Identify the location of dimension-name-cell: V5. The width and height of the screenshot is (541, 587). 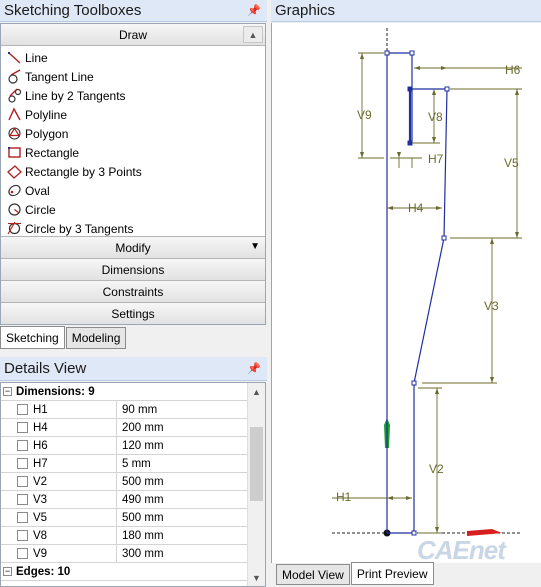
(59, 517).